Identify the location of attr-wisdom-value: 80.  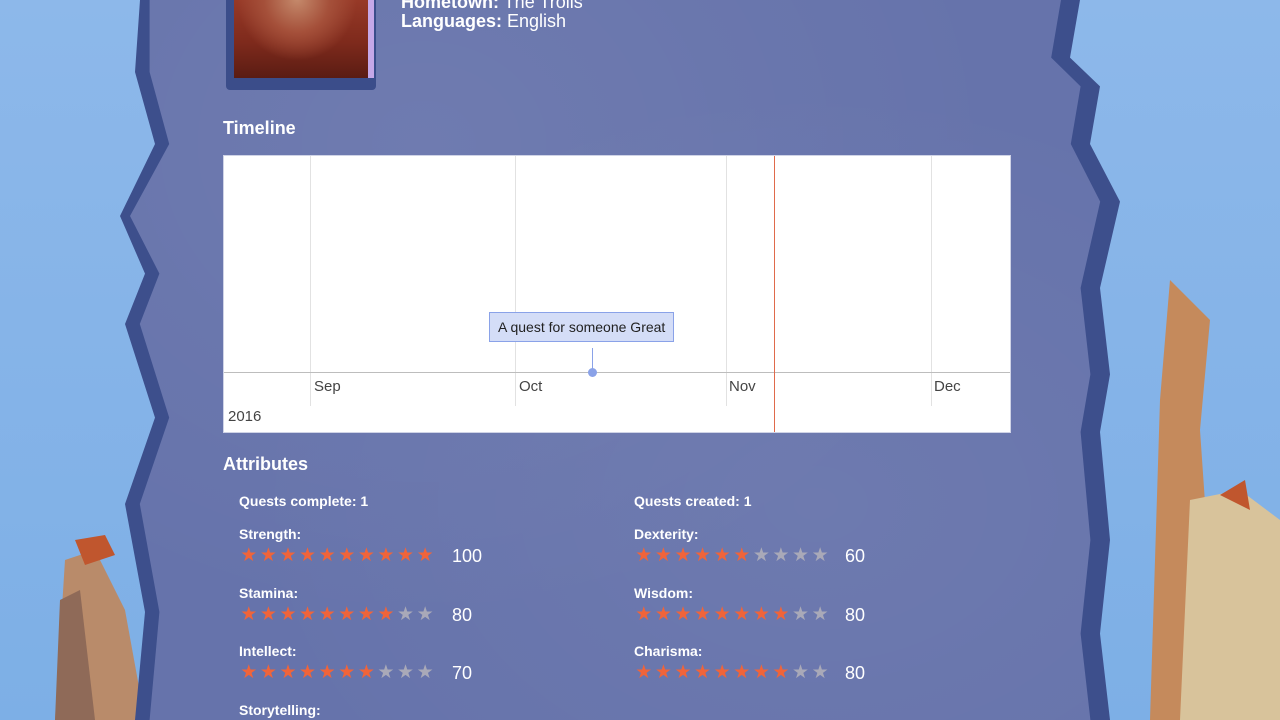
(855, 615).